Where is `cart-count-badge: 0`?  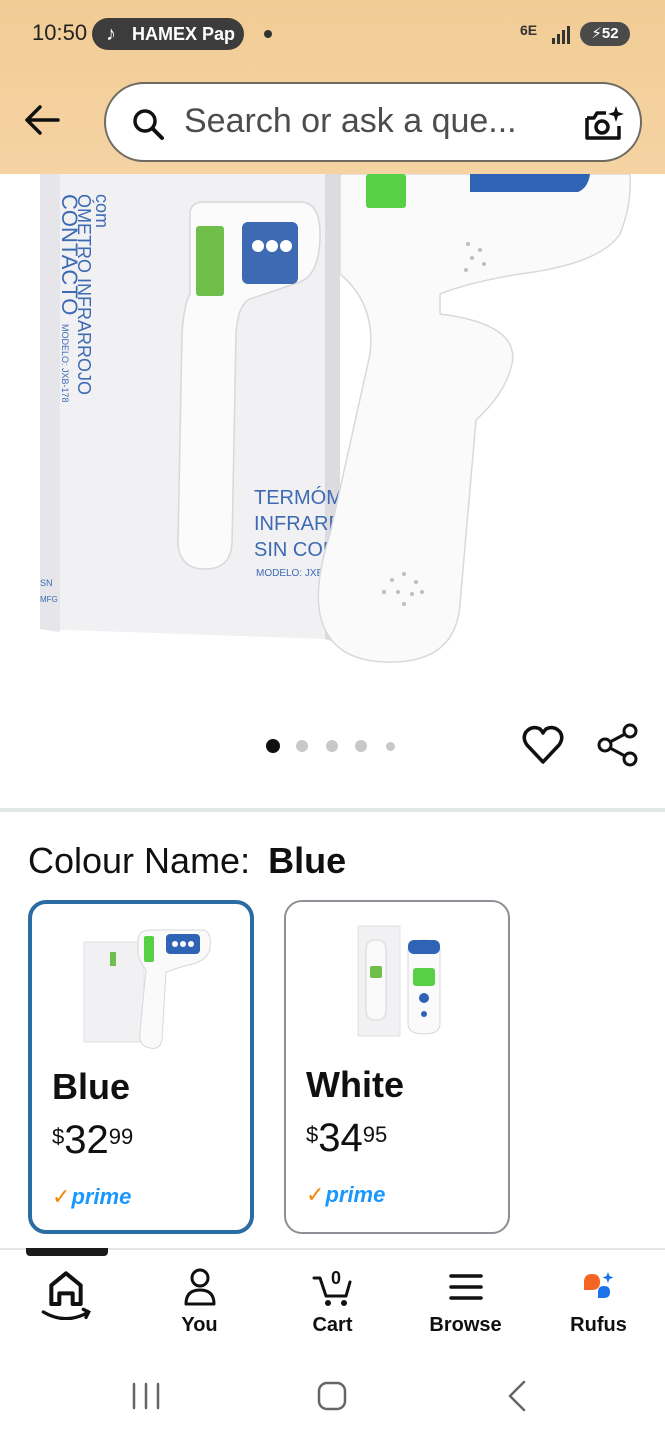
cart-count-badge: 0 is located at coordinates (336, 1278).